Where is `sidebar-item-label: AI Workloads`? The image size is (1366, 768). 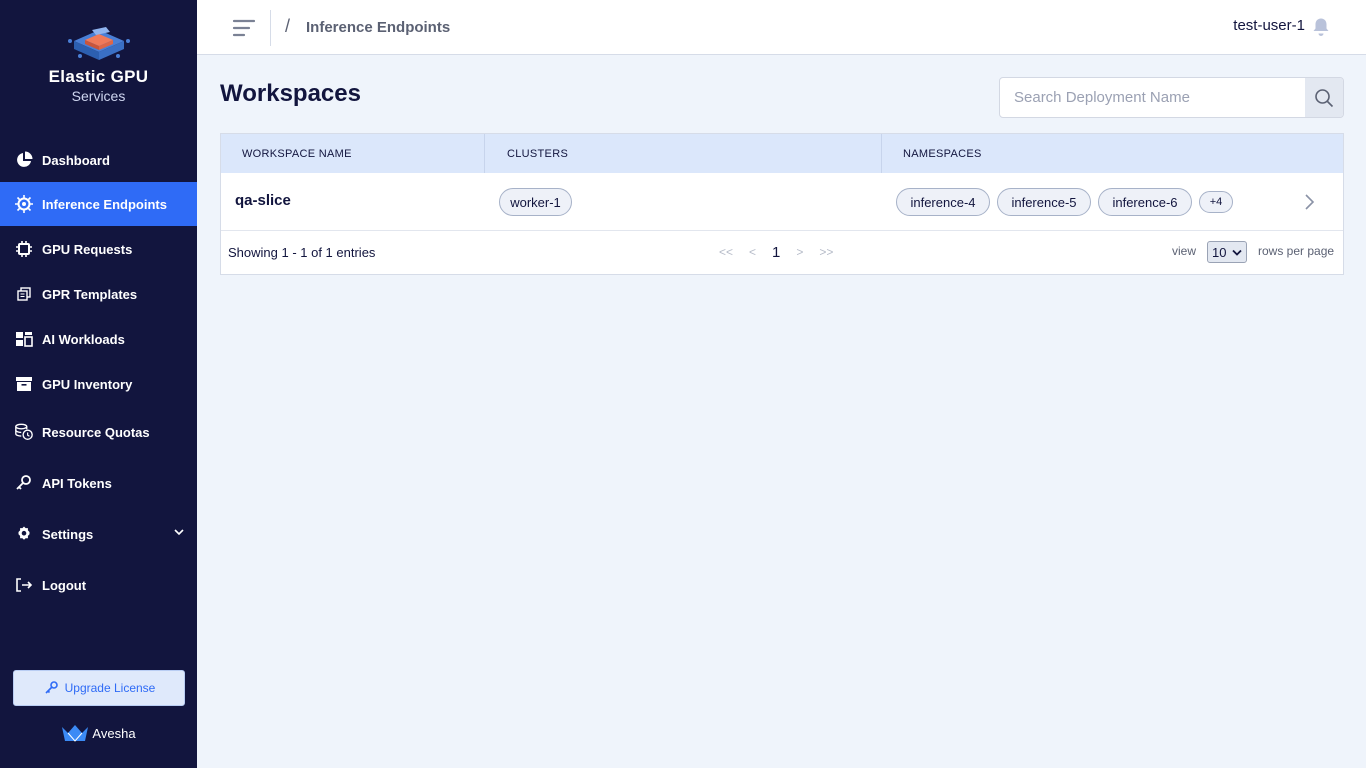 sidebar-item-label: AI Workloads is located at coordinates (83, 339).